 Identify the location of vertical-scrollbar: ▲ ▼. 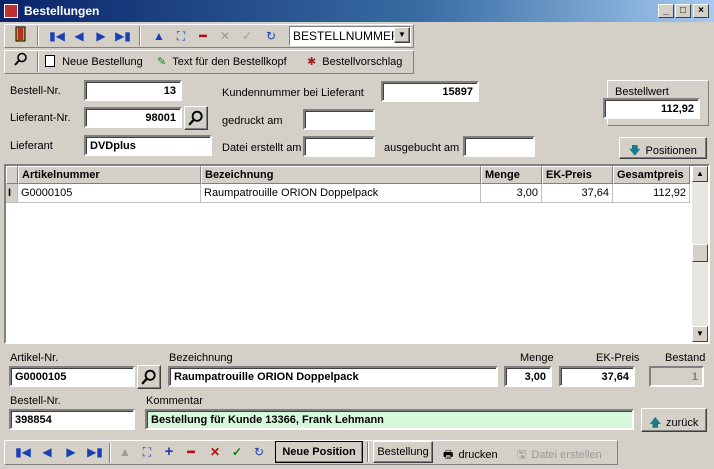
(700, 254).